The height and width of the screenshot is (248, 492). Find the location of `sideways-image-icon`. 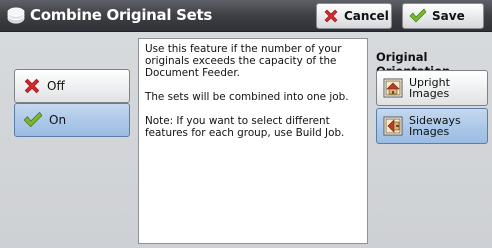

sideways-image-icon is located at coordinates (393, 126).